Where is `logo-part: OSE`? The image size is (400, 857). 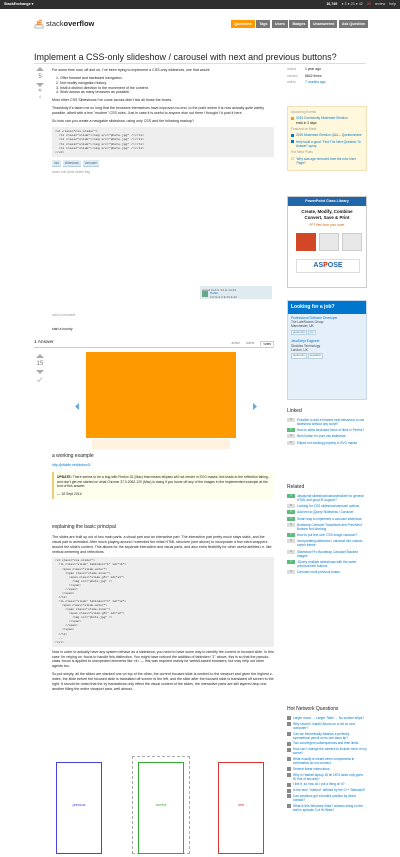
logo-part: OSE is located at coordinates (335, 266).